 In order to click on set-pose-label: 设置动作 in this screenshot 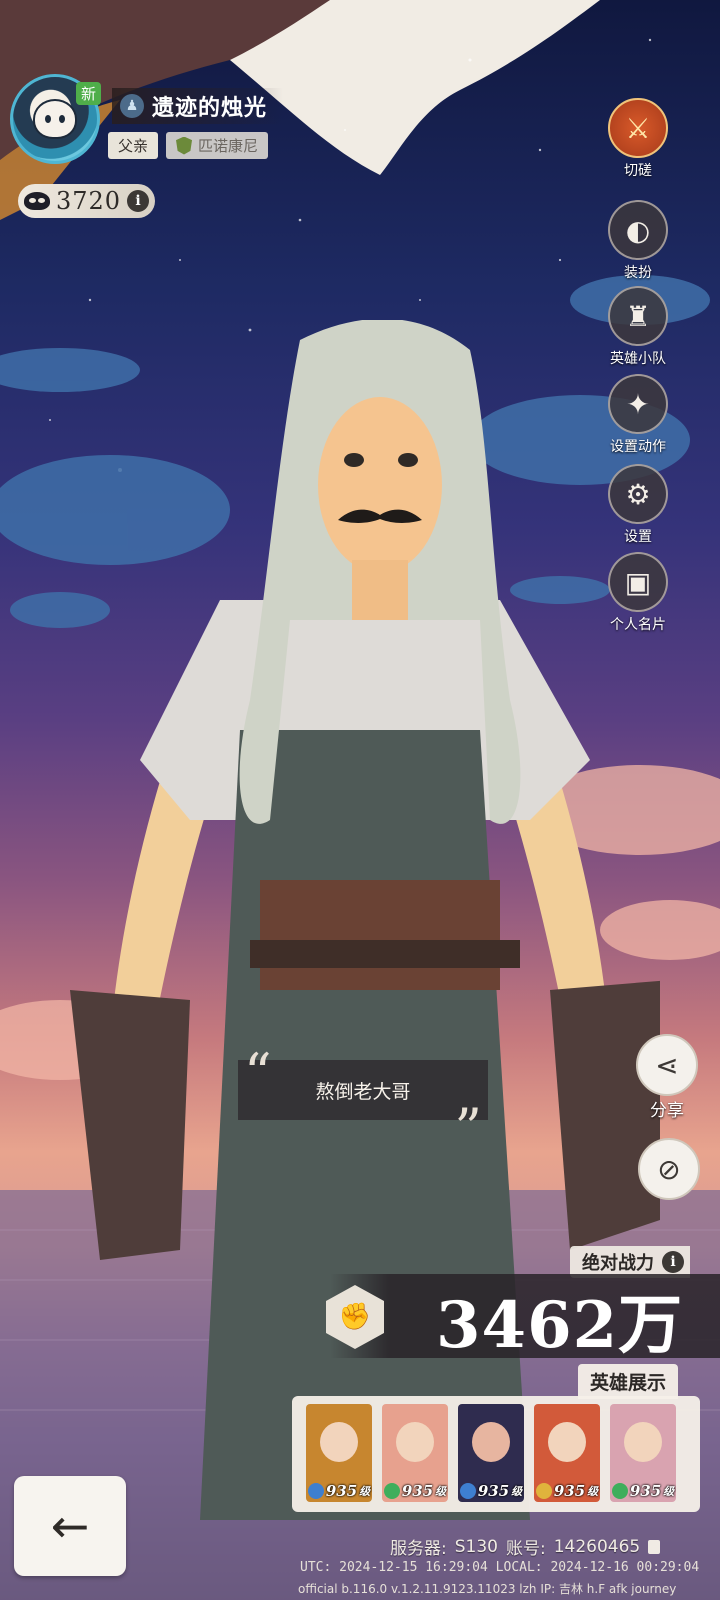, I will do `click(638, 447)`.